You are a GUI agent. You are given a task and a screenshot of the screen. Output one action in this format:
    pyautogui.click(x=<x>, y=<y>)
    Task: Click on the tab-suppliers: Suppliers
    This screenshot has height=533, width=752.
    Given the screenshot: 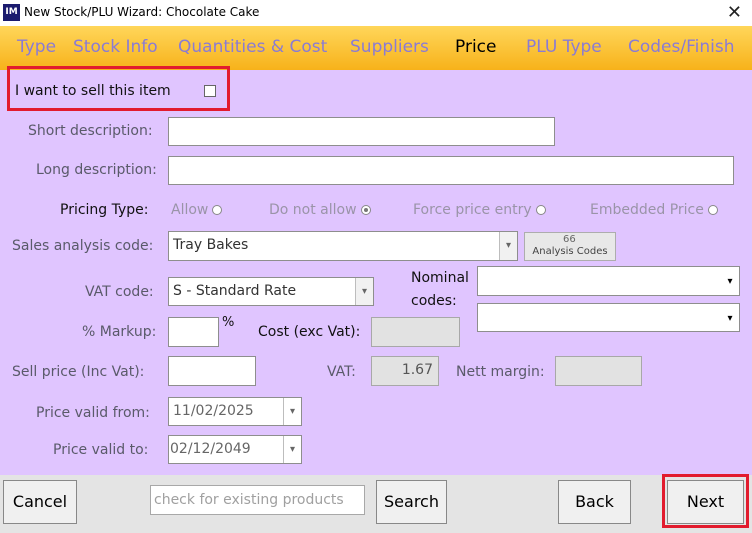 What is the action you would take?
    pyautogui.click(x=389, y=47)
    